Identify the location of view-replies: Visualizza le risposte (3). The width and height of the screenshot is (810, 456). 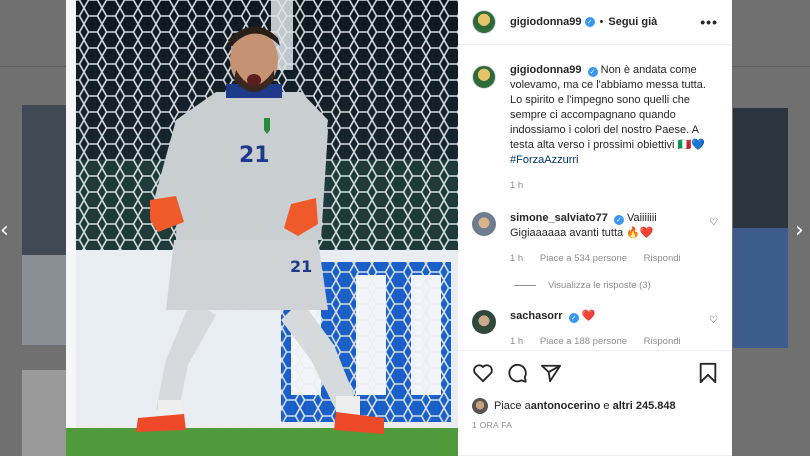
(595, 278).